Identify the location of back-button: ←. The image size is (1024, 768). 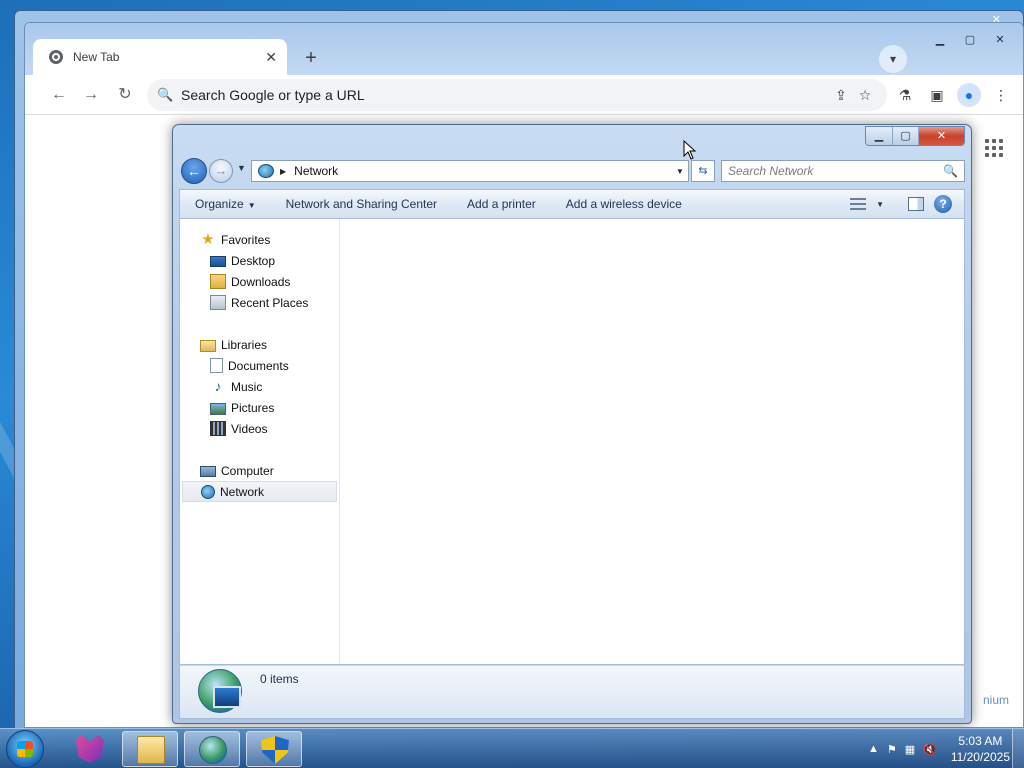
(194, 171).